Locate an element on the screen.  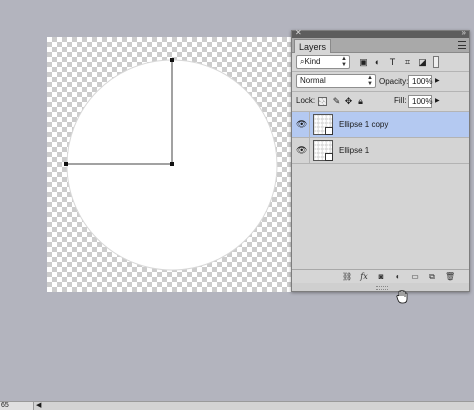
filter-adjustment-icon: ◐ is located at coordinates (377, 62).